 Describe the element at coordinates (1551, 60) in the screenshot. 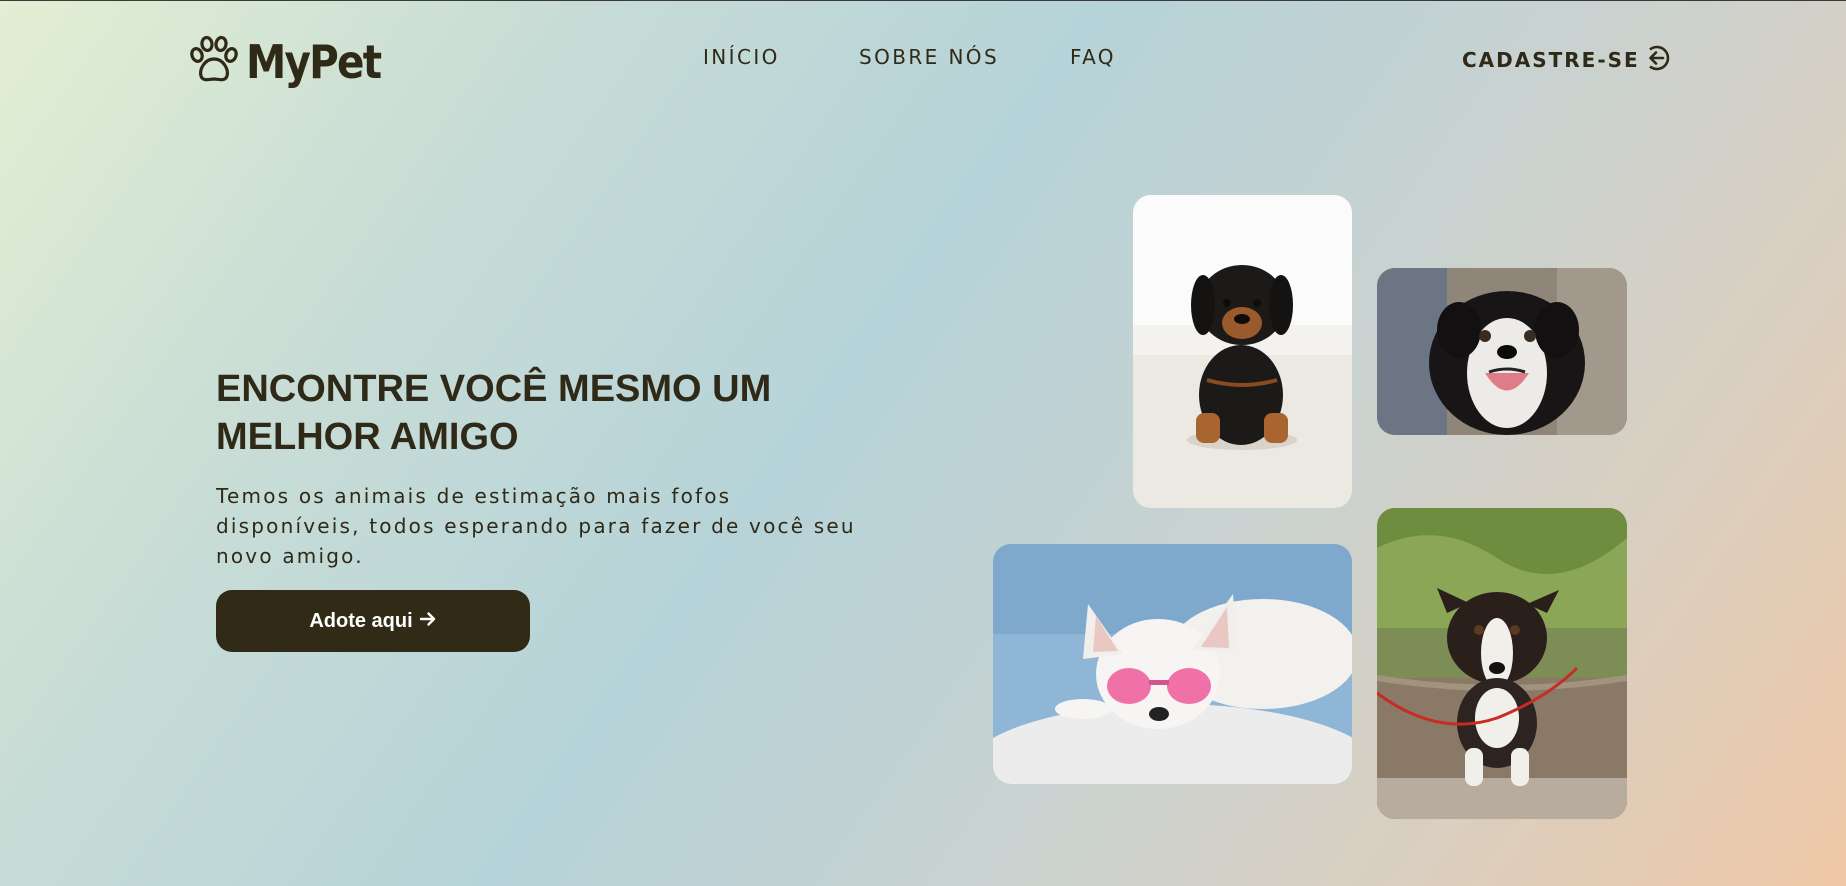

I see `signup-label: CADASTRE-SE` at that location.